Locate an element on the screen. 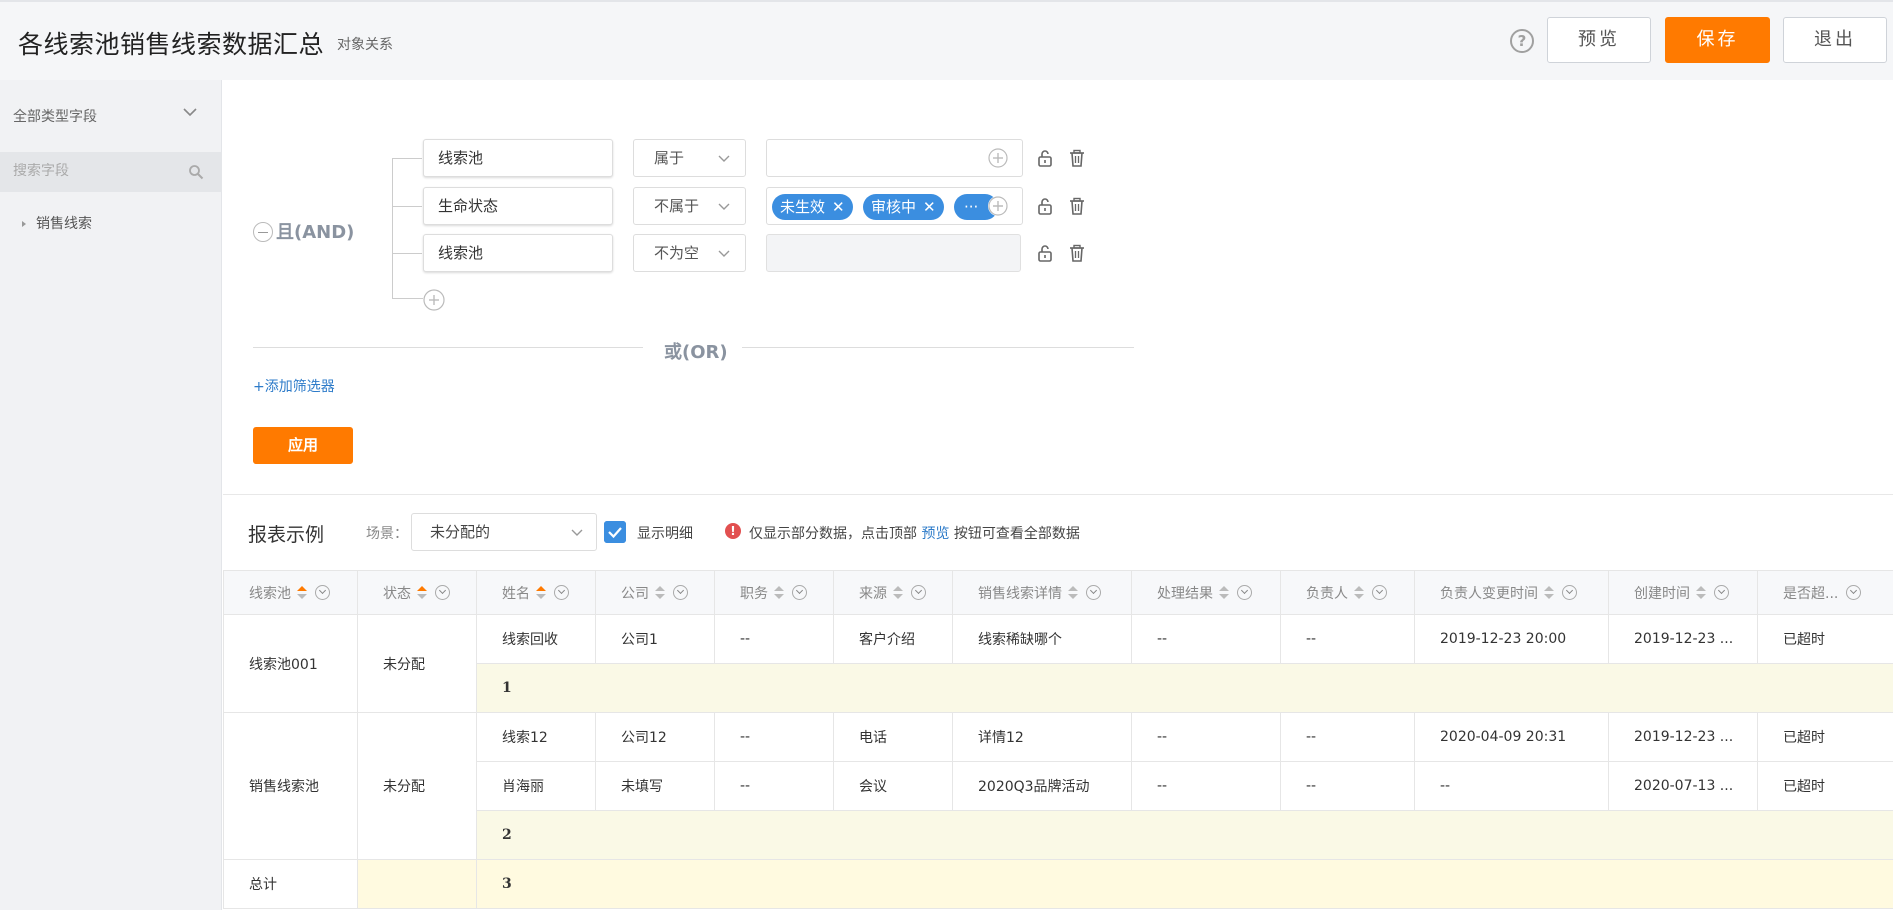  column-header: 负责人 is located at coordinates (1347, 592).